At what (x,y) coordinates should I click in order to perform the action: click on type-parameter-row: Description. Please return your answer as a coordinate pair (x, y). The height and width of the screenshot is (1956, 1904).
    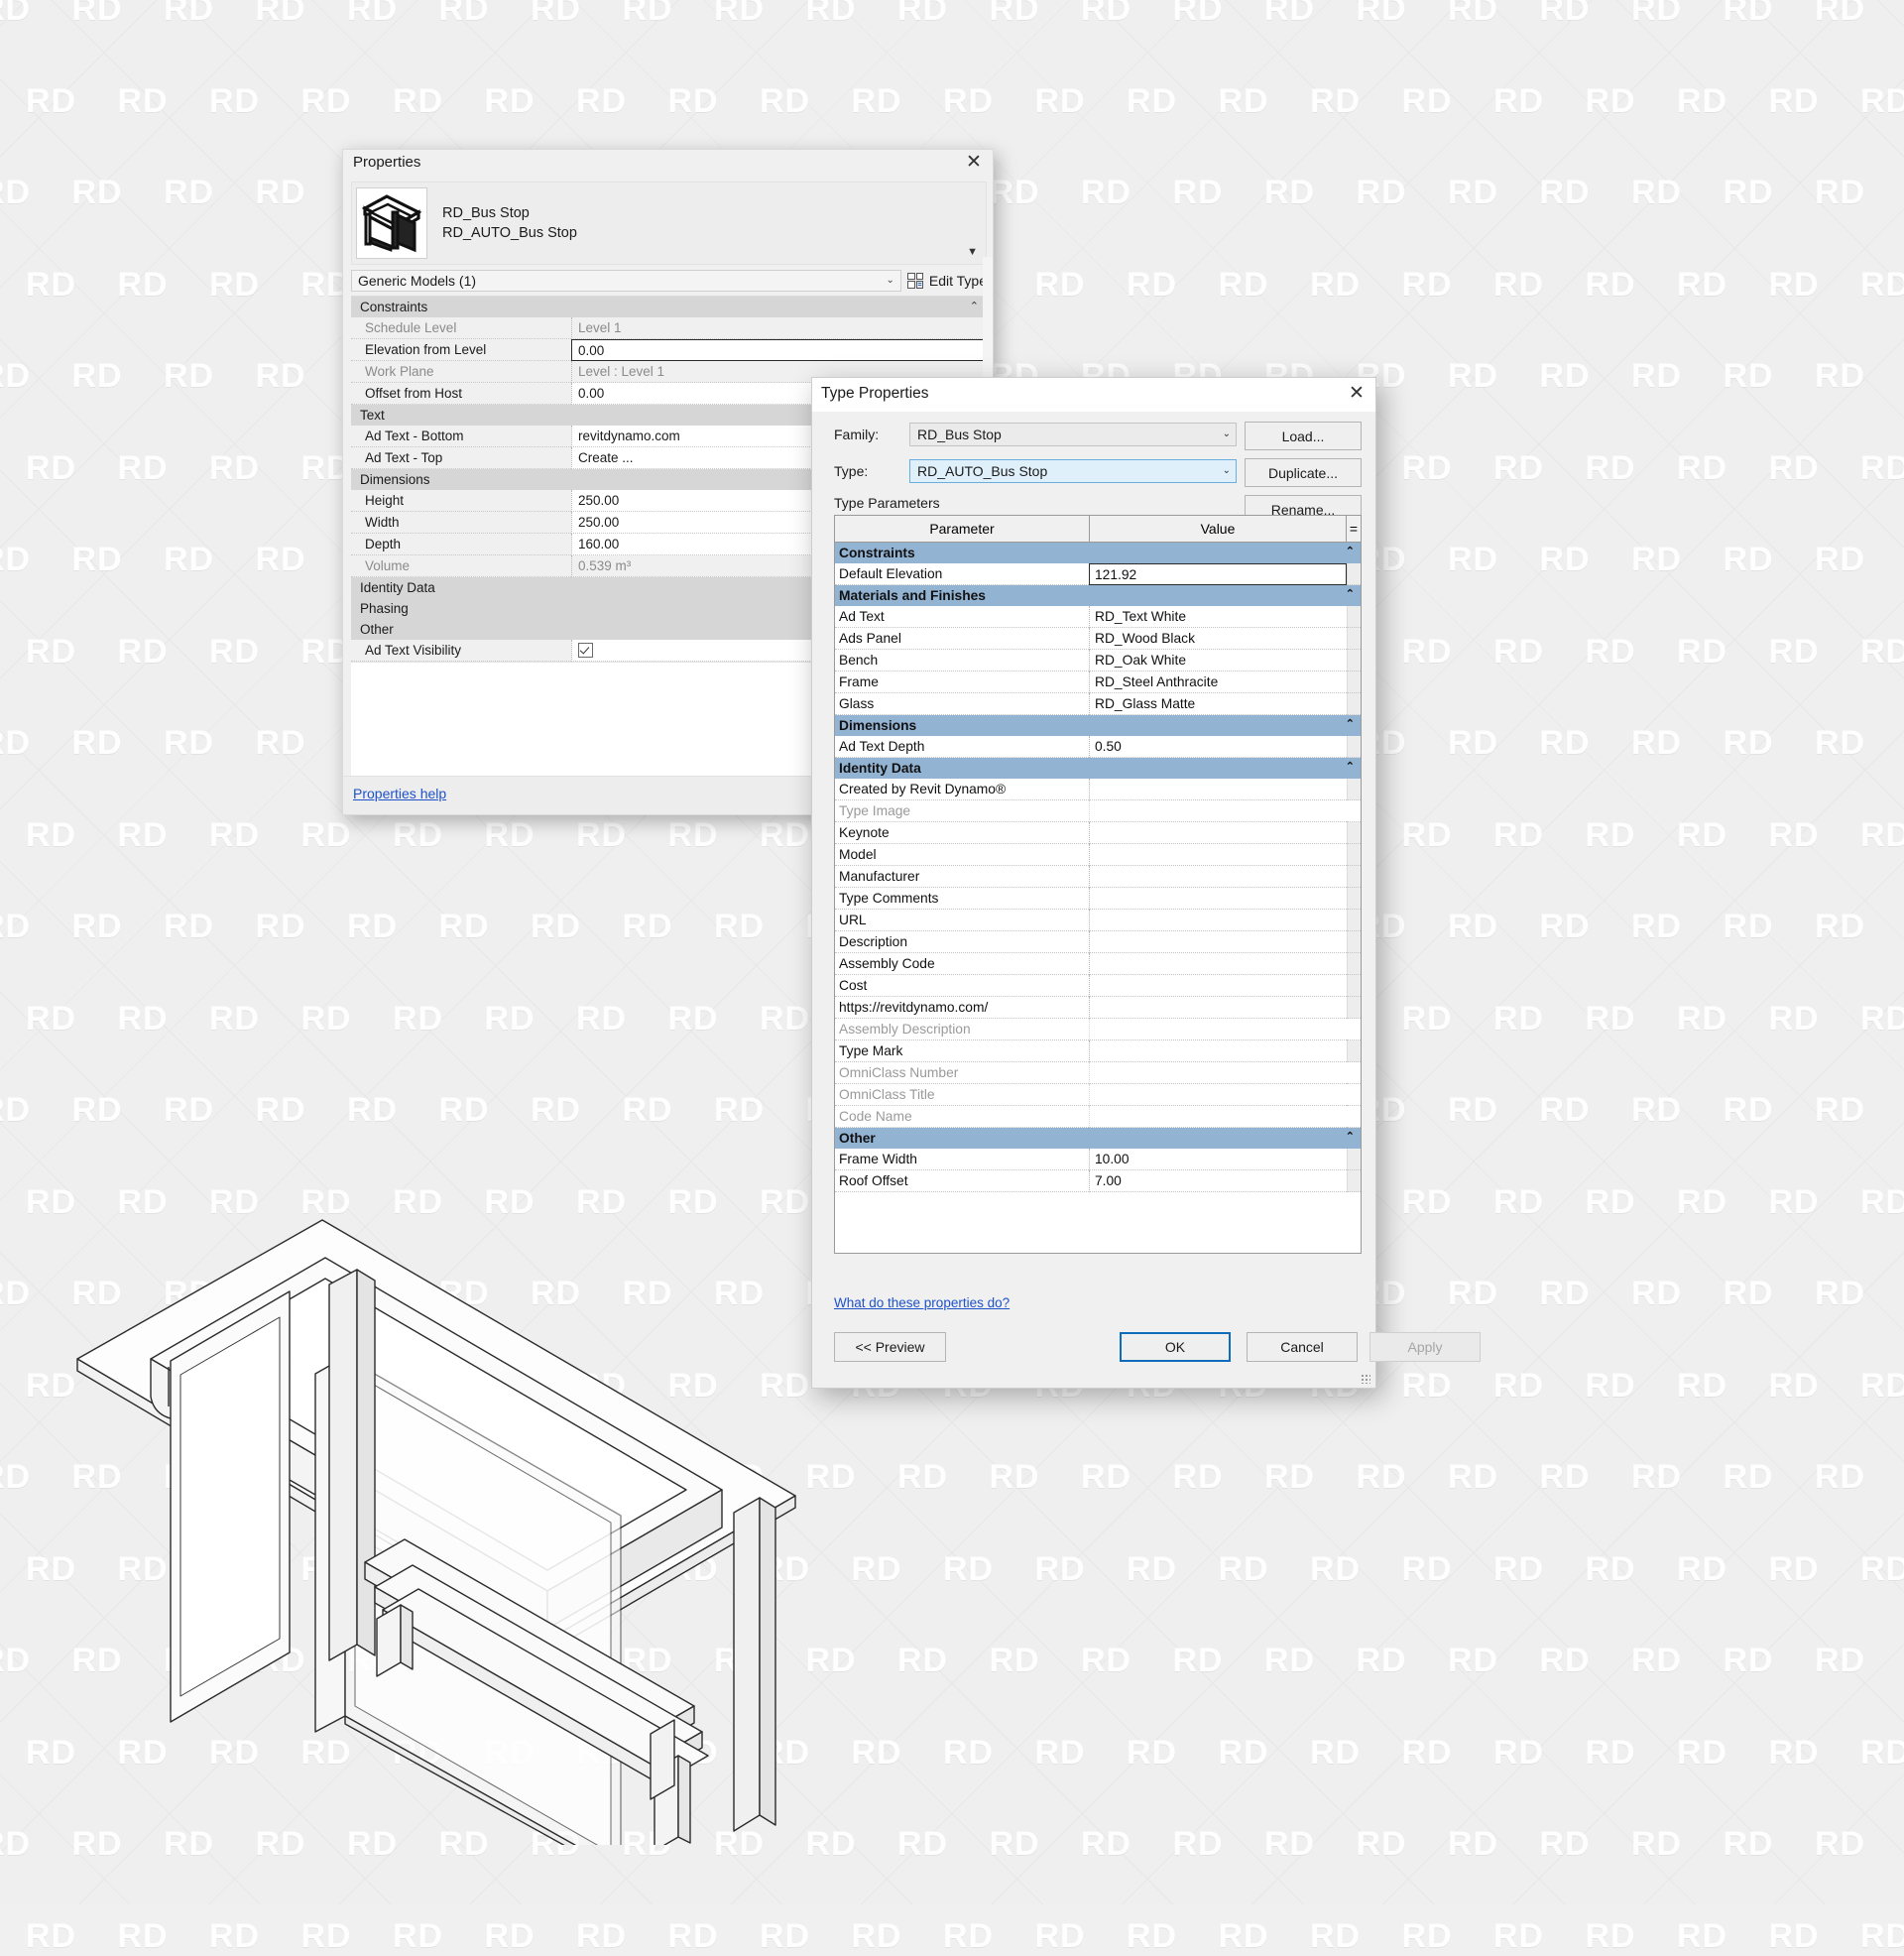
    Looking at the image, I should click on (1098, 942).